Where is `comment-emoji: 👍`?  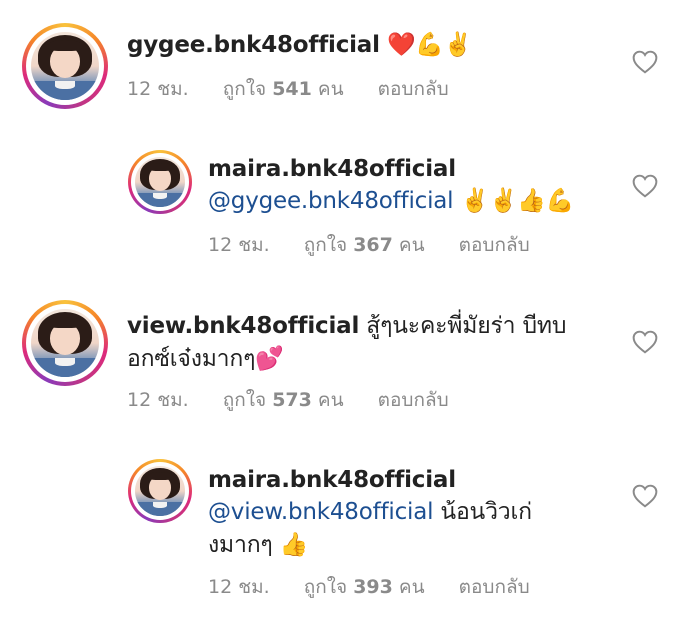 comment-emoji: 👍 is located at coordinates (294, 545).